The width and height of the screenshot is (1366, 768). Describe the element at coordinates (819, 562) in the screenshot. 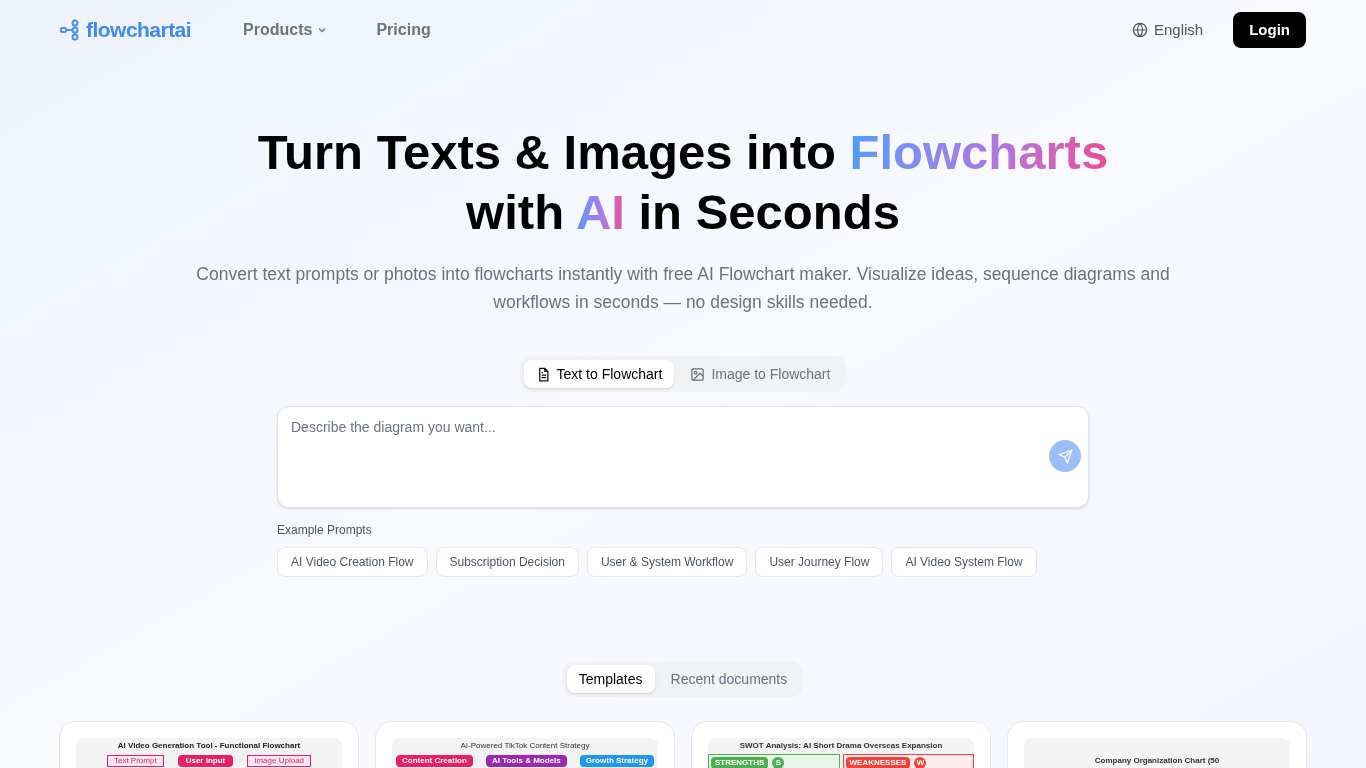

I see `example-prompt-chip: User Journey Flow` at that location.